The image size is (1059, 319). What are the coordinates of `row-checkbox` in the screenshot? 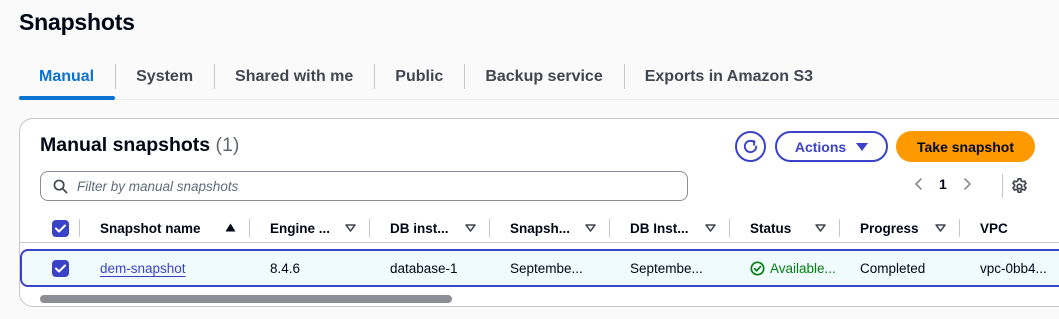 It's located at (60, 268).